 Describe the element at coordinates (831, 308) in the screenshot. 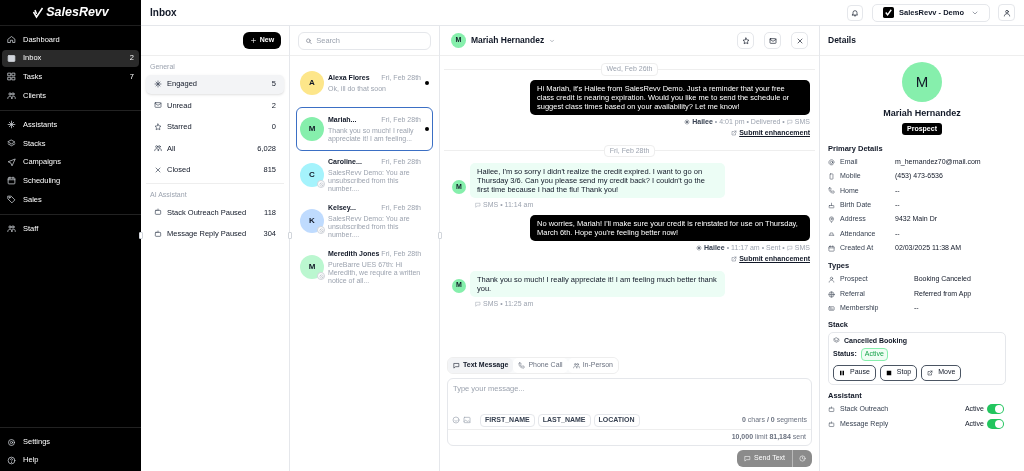

I see `membership-icon` at that location.